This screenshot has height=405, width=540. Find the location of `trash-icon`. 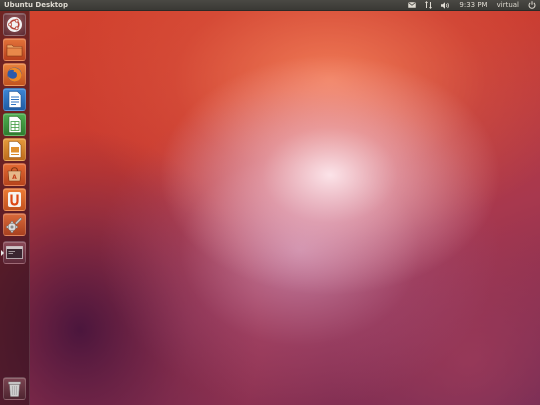

trash-icon is located at coordinates (14, 389).